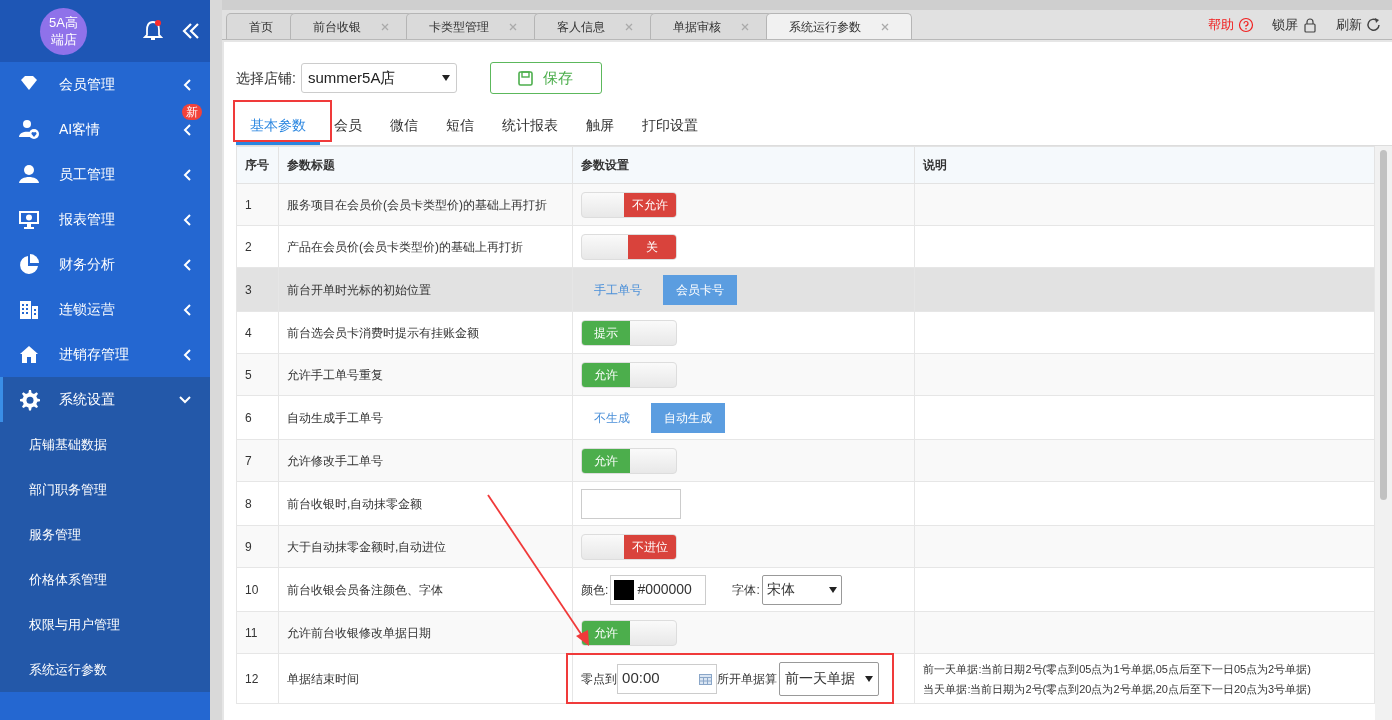  What do you see at coordinates (425, 417) in the screenshot?
I see `table-cell: 自动生成手工单号` at bounding box center [425, 417].